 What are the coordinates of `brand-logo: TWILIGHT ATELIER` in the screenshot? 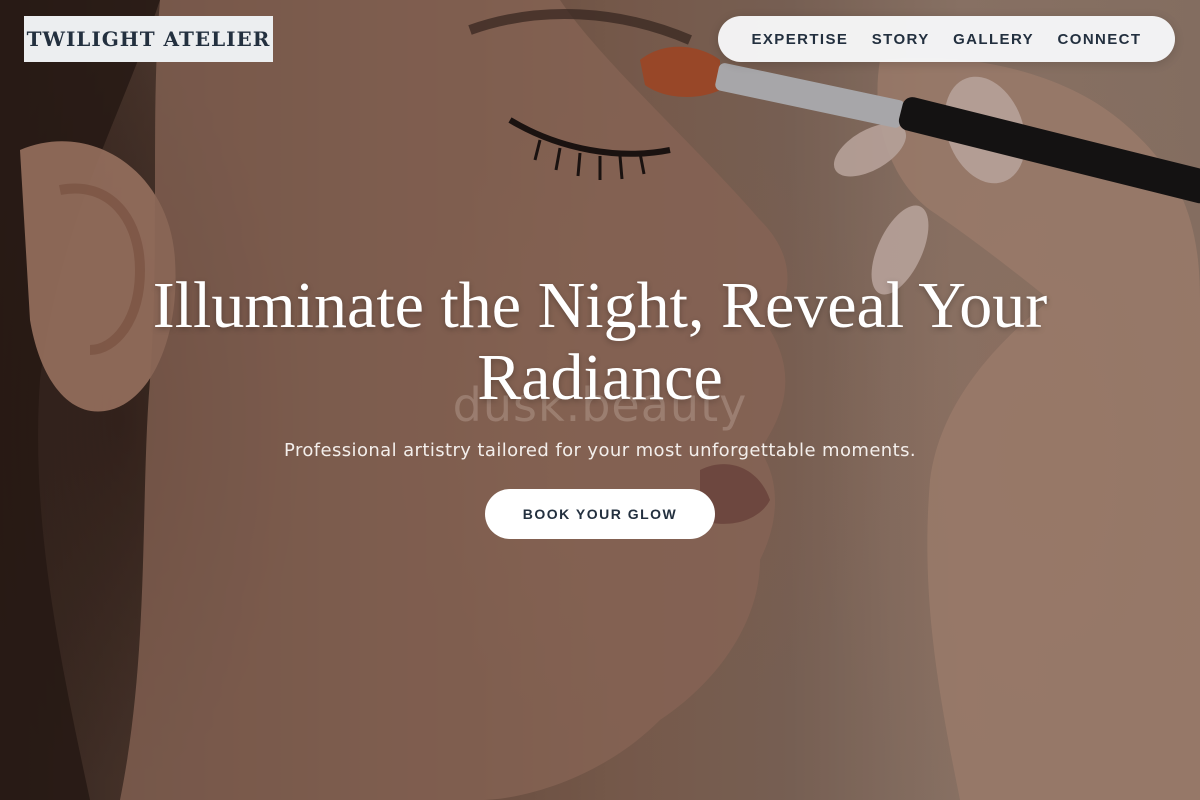 It's located at (148, 39).